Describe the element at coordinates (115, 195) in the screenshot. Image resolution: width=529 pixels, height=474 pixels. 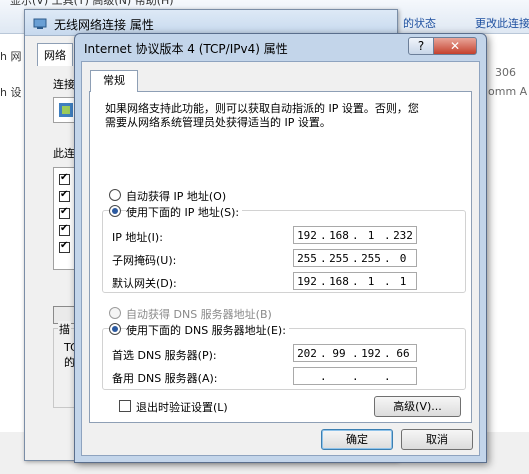
I see `ip-auto-radio` at that location.